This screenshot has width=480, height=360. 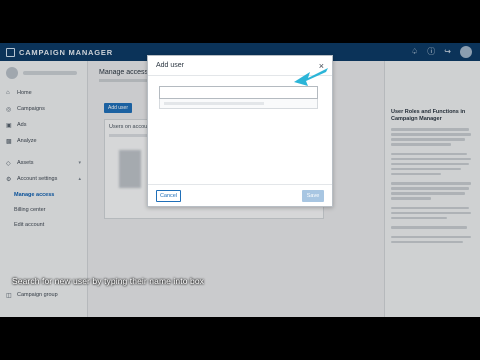 I want to click on search-result-blurred, so click(x=214, y=103).